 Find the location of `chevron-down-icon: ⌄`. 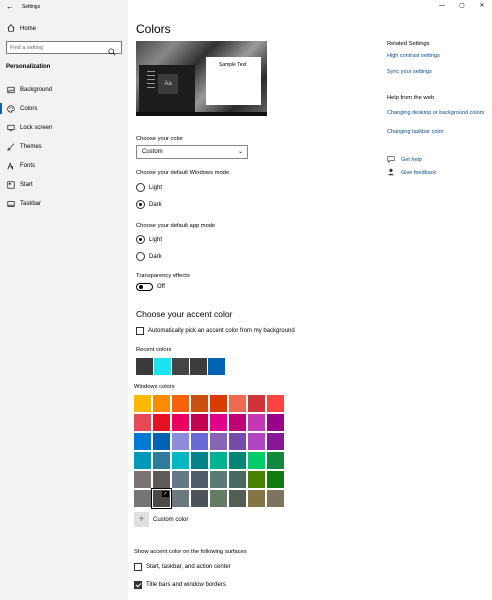

chevron-down-icon: ⌄ is located at coordinates (240, 152).